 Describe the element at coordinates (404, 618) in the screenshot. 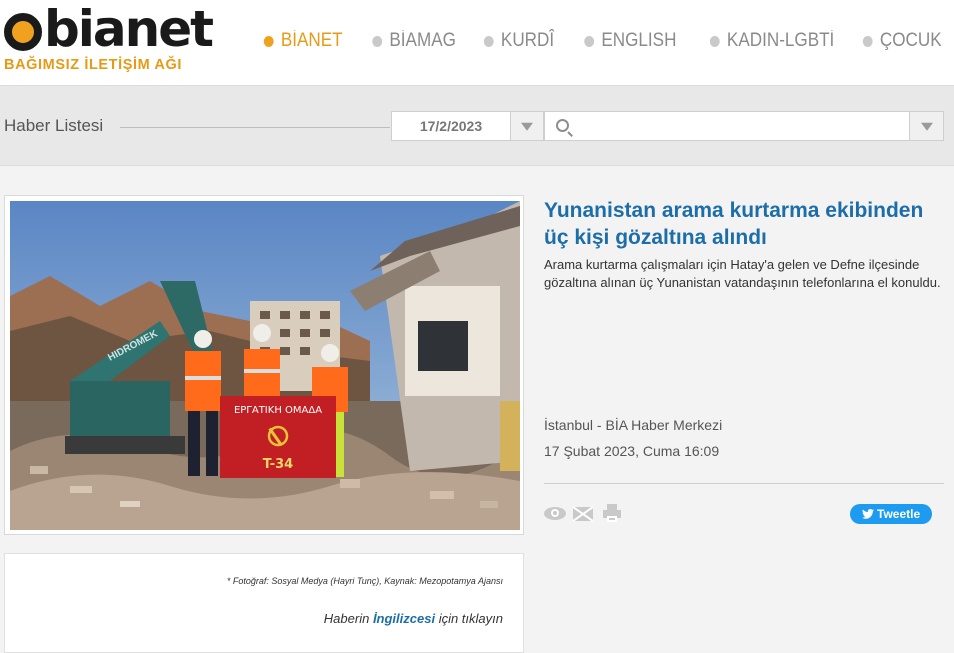

I see `english-version-link: İngilizcesi` at that location.